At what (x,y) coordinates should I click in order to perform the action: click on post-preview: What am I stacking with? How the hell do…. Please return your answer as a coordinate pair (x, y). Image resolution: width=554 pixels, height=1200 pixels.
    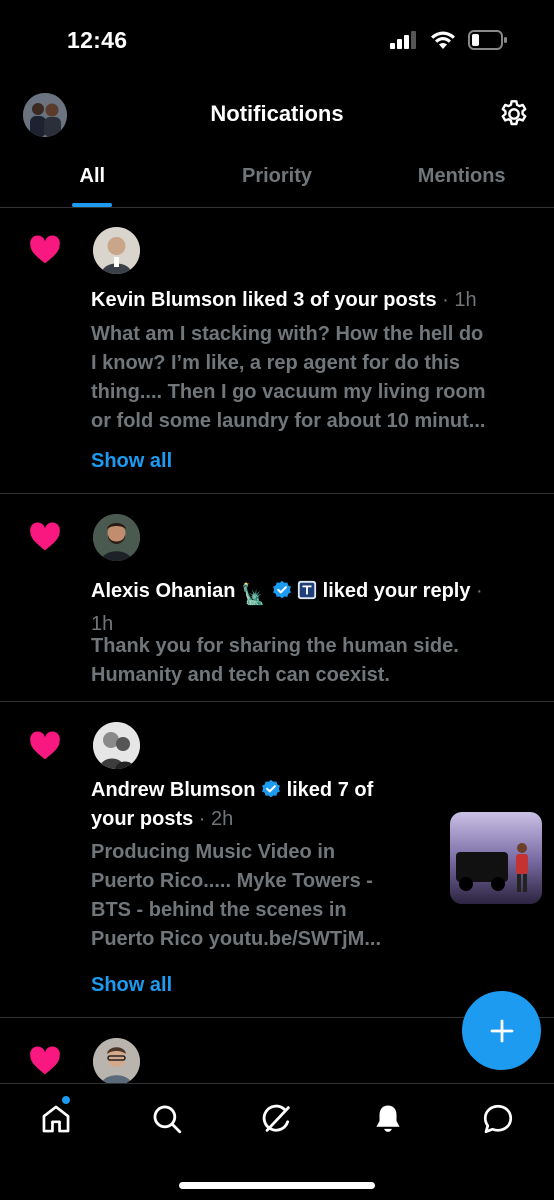
    Looking at the image, I should click on (314, 378).